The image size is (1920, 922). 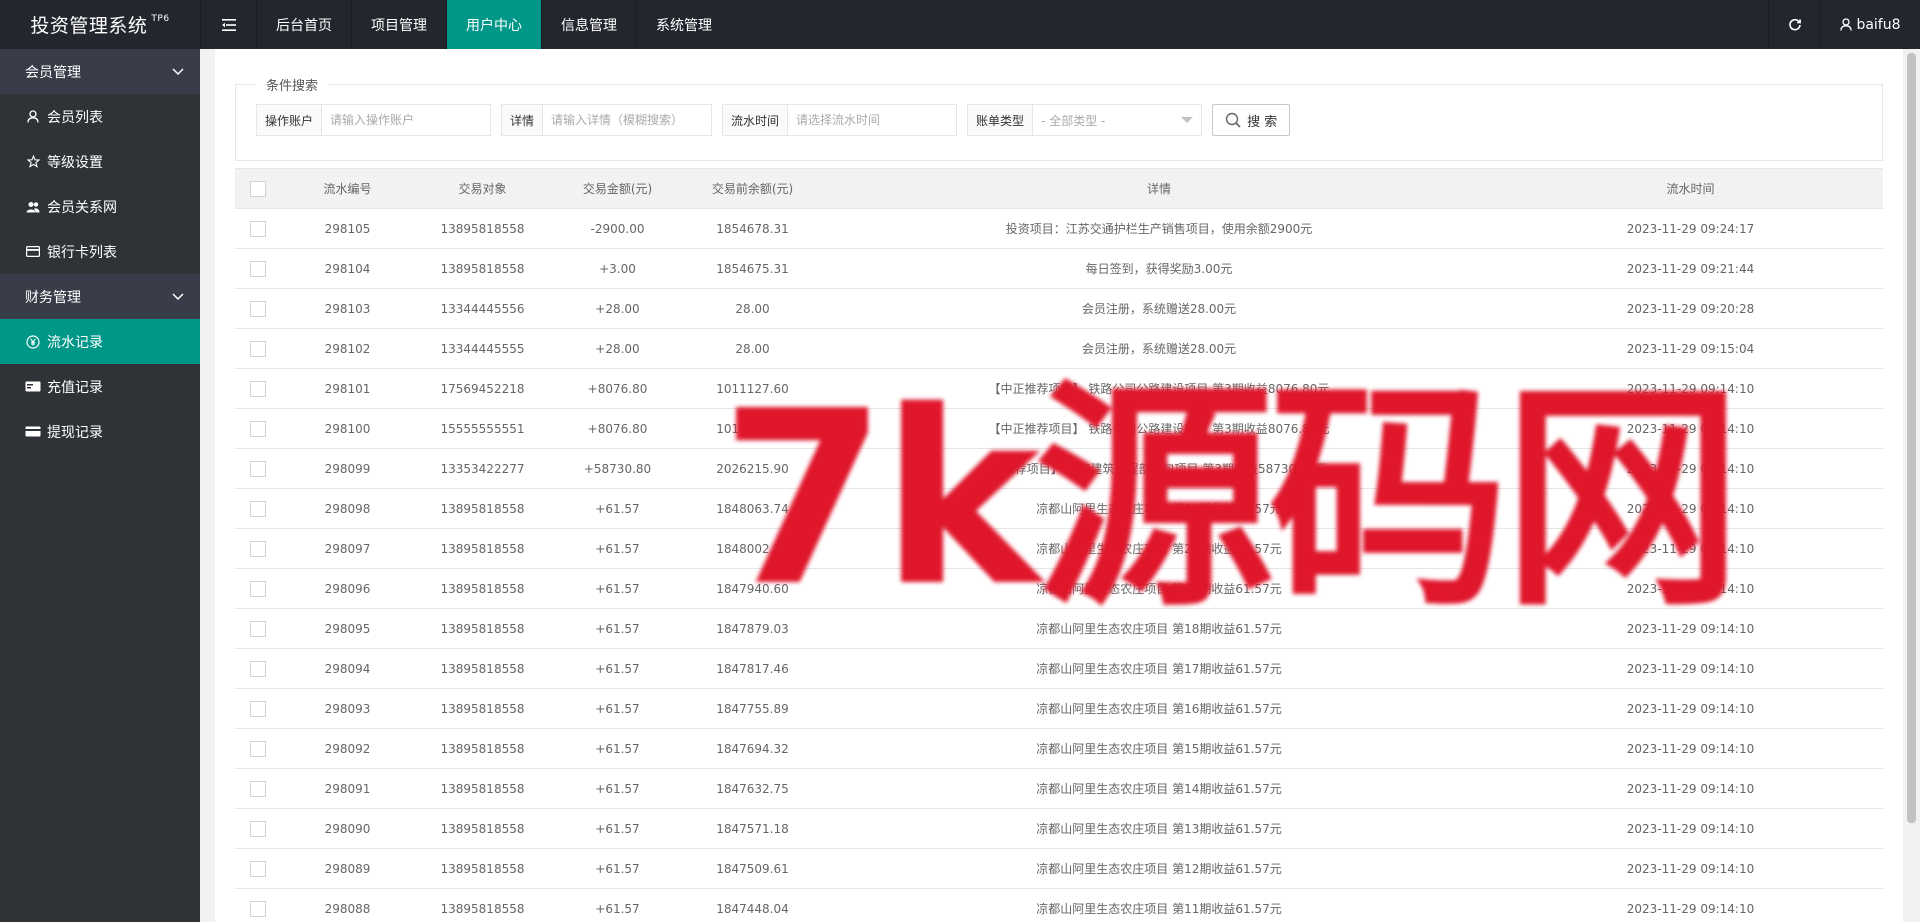 I want to click on sidebar-item-member-1: 等级设置, so click(x=100, y=161).